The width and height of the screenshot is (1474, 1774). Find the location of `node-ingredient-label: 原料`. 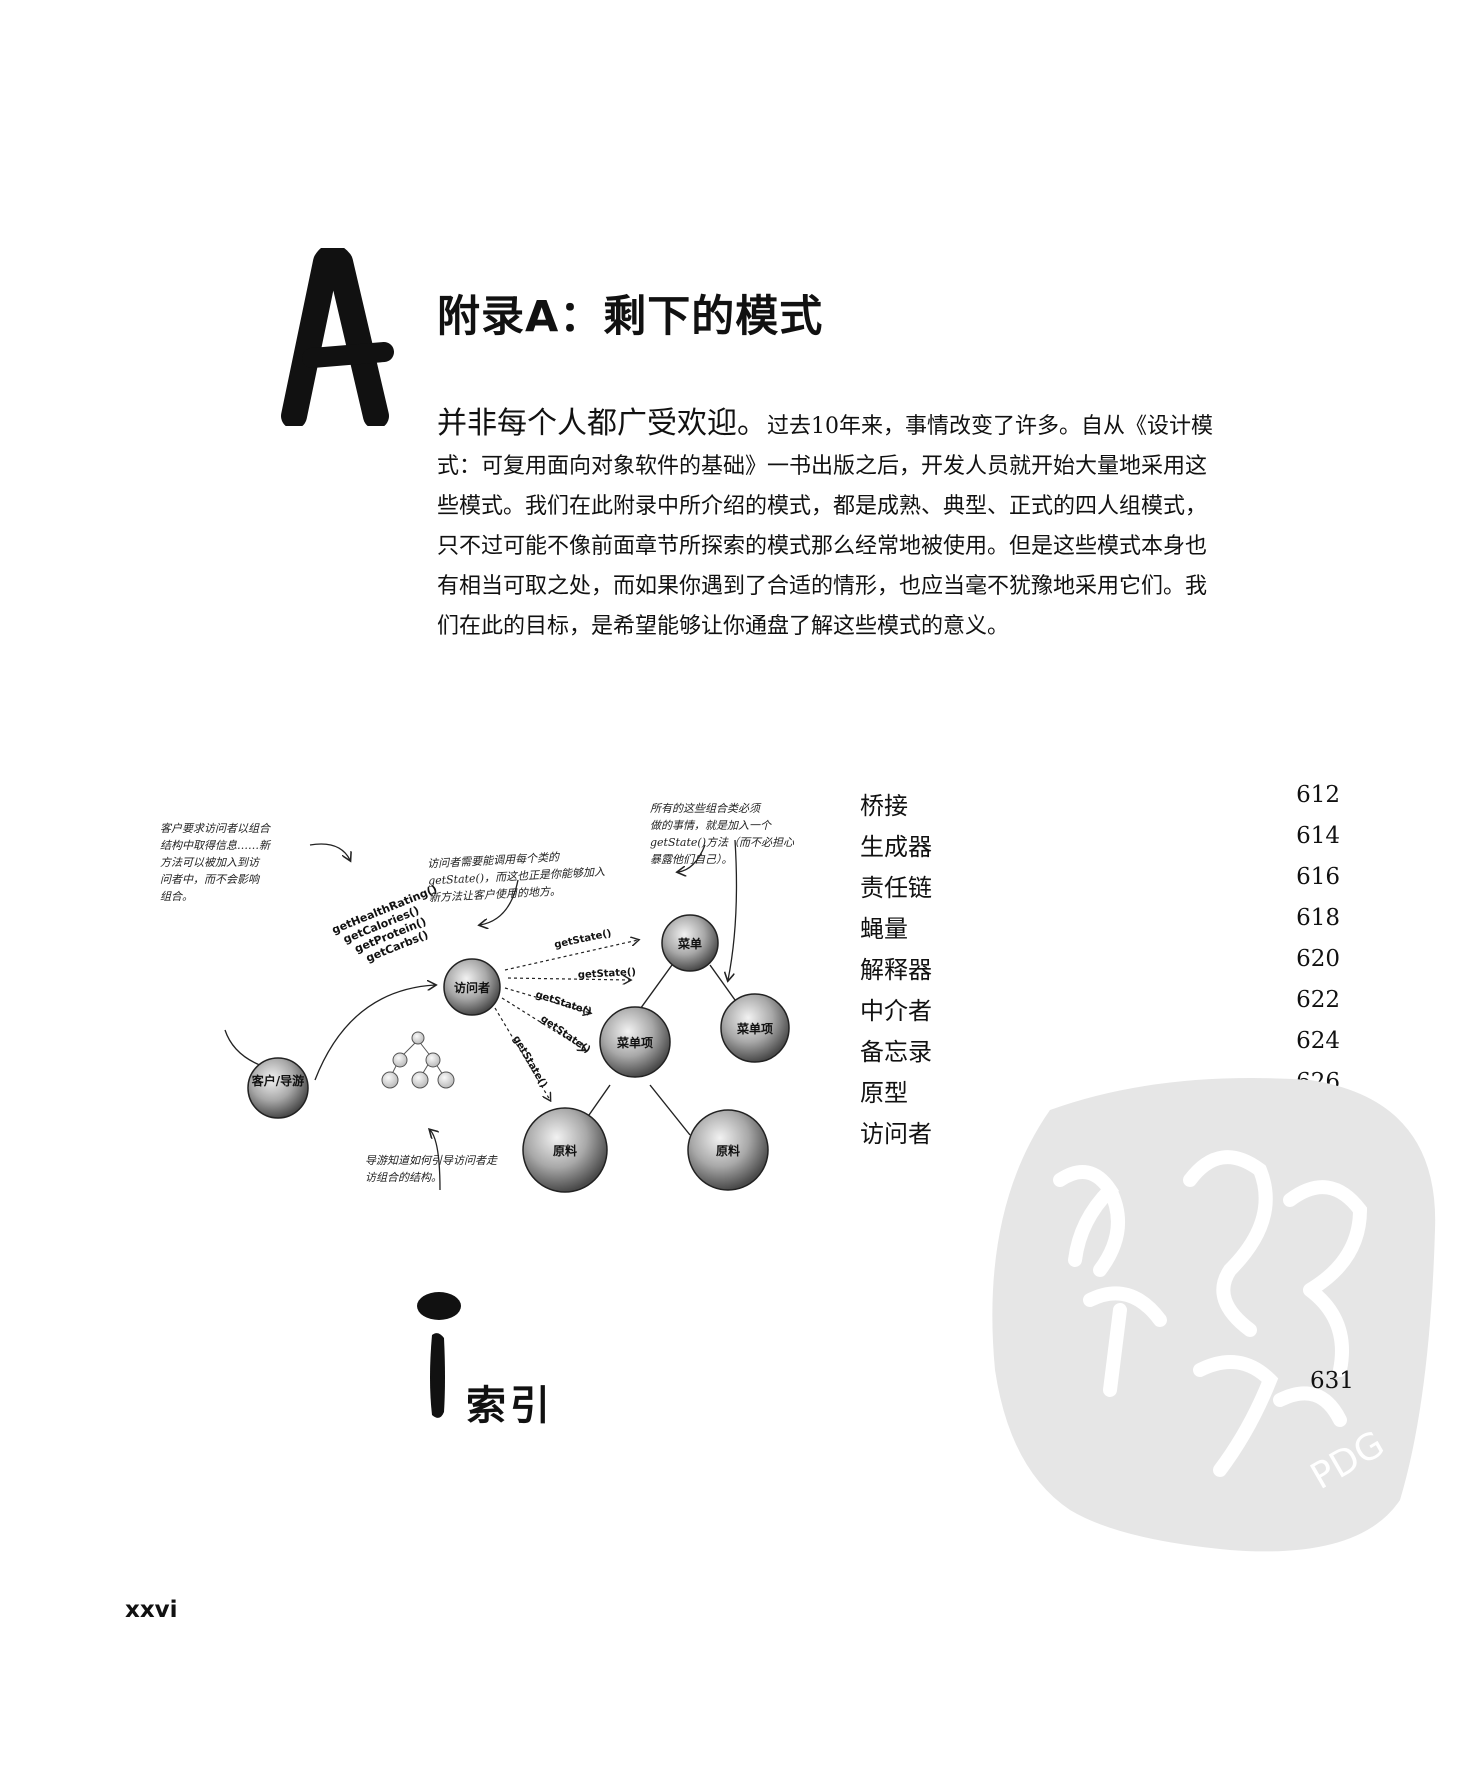

node-ingredient-label: 原料 is located at coordinates (728, 1150).